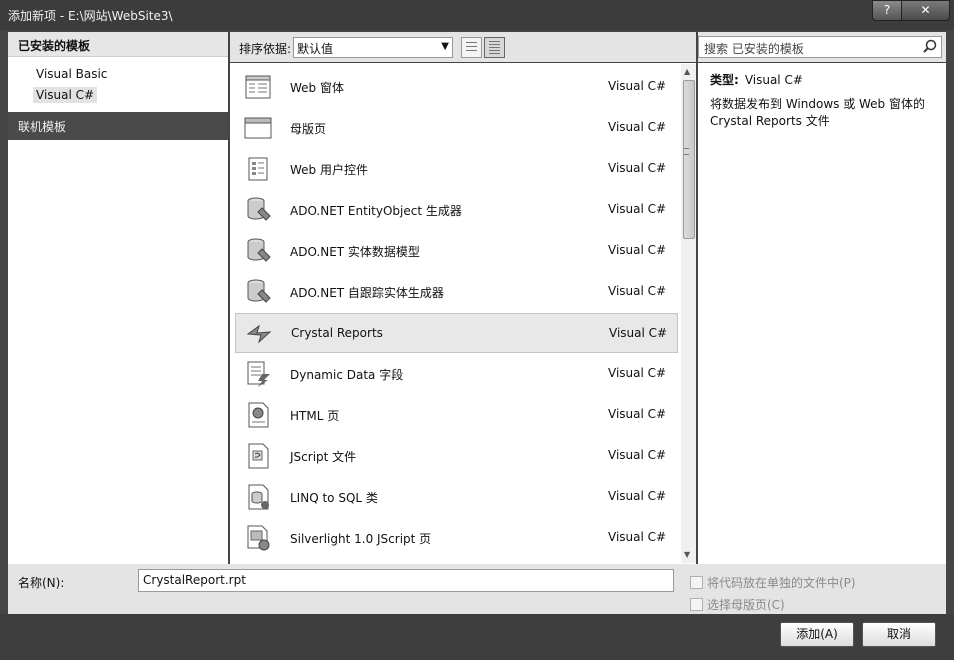 The image size is (954, 660). Describe the element at coordinates (65, 95) in the screenshot. I see `sidebar-item-visual-csharp: Visual C#` at that location.